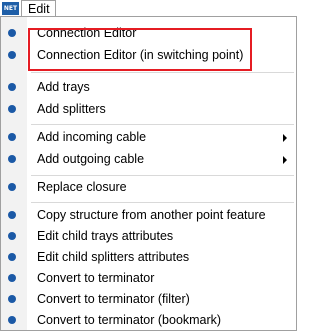 This screenshot has width=320, height=331. What do you see at coordinates (87, 33) in the screenshot?
I see `menu-item-label: Connection Editor` at bounding box center [87, 33].